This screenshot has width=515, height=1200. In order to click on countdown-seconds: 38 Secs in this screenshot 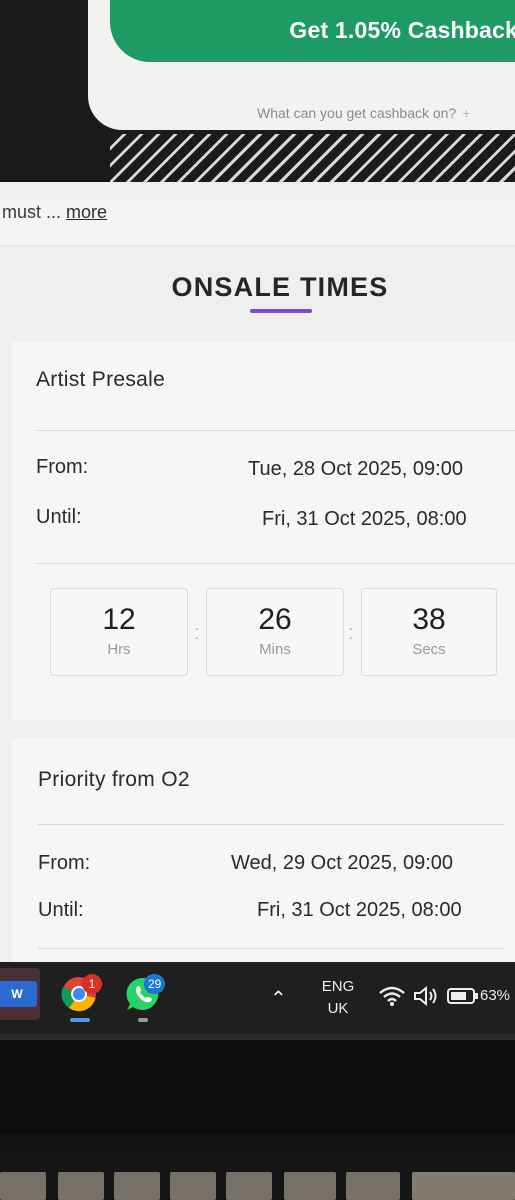, I will do `click(429, 632)`.